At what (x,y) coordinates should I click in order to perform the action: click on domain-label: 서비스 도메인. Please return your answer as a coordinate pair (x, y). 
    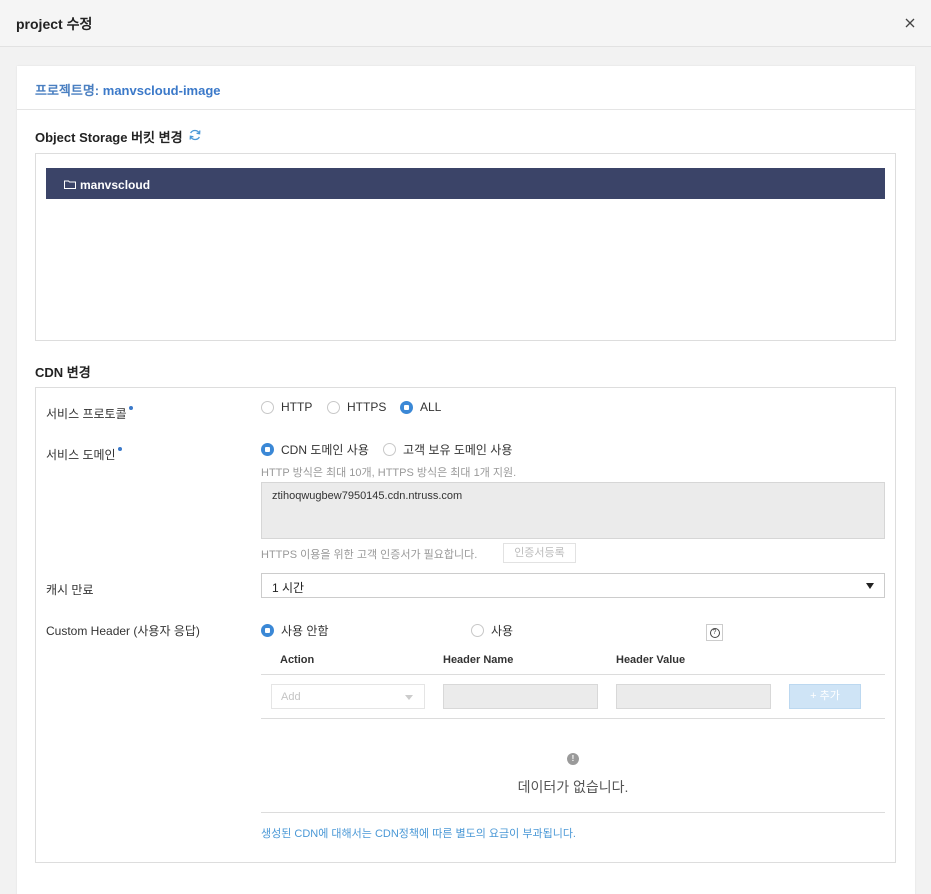
    Looking at the image, I should click on (84, 454).